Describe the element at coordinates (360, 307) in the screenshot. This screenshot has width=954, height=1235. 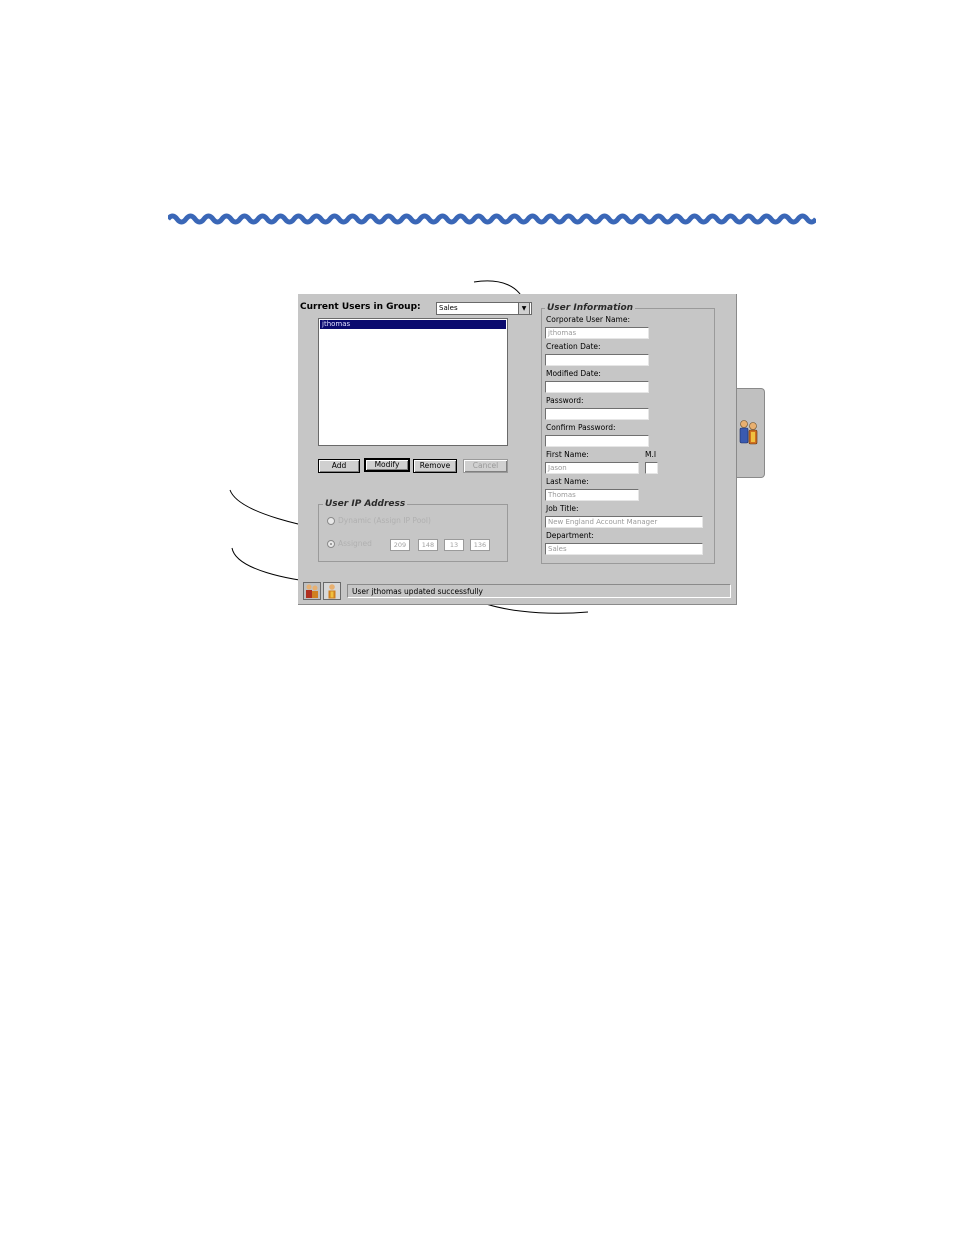
I see `current-users-label: Current Users in Group:` at that location.